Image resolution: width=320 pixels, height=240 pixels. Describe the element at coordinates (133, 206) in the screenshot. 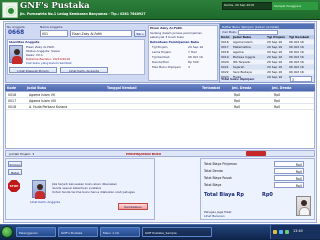

I see `return-button: Kembalikan` at that location.